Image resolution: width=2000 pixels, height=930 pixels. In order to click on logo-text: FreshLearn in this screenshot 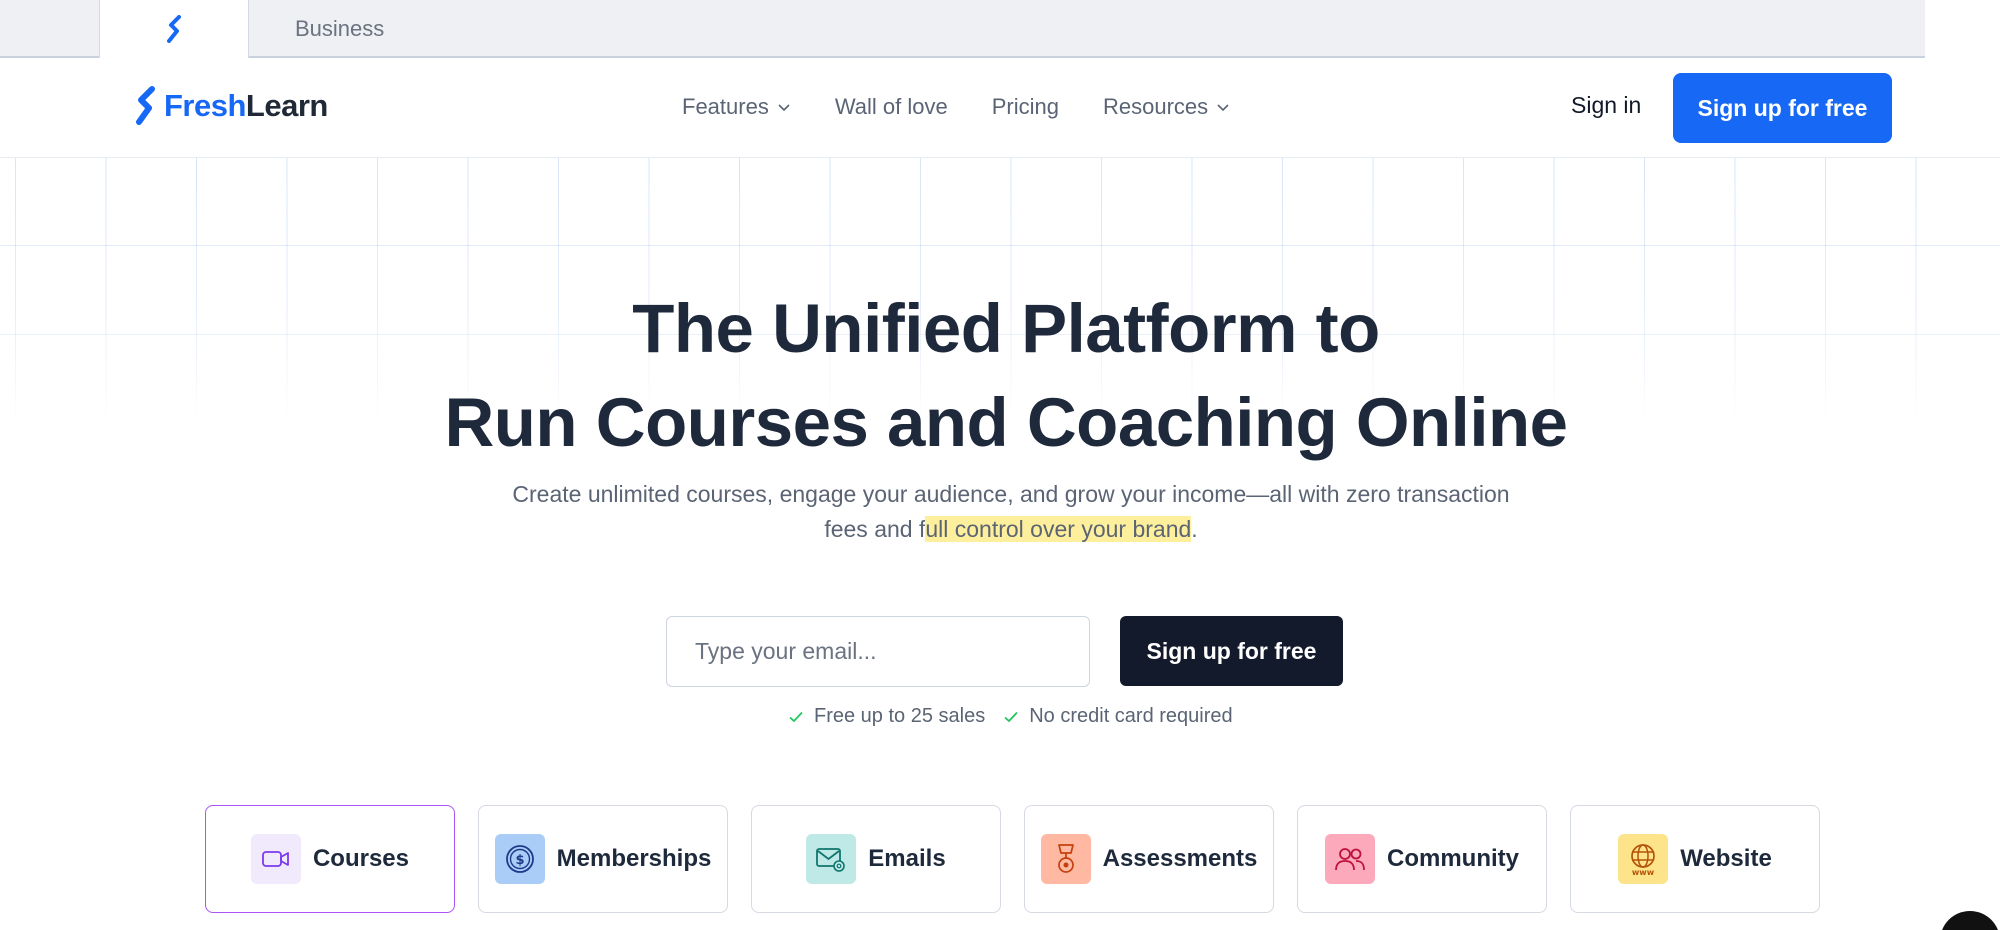, I will do `click(246, 106)`.